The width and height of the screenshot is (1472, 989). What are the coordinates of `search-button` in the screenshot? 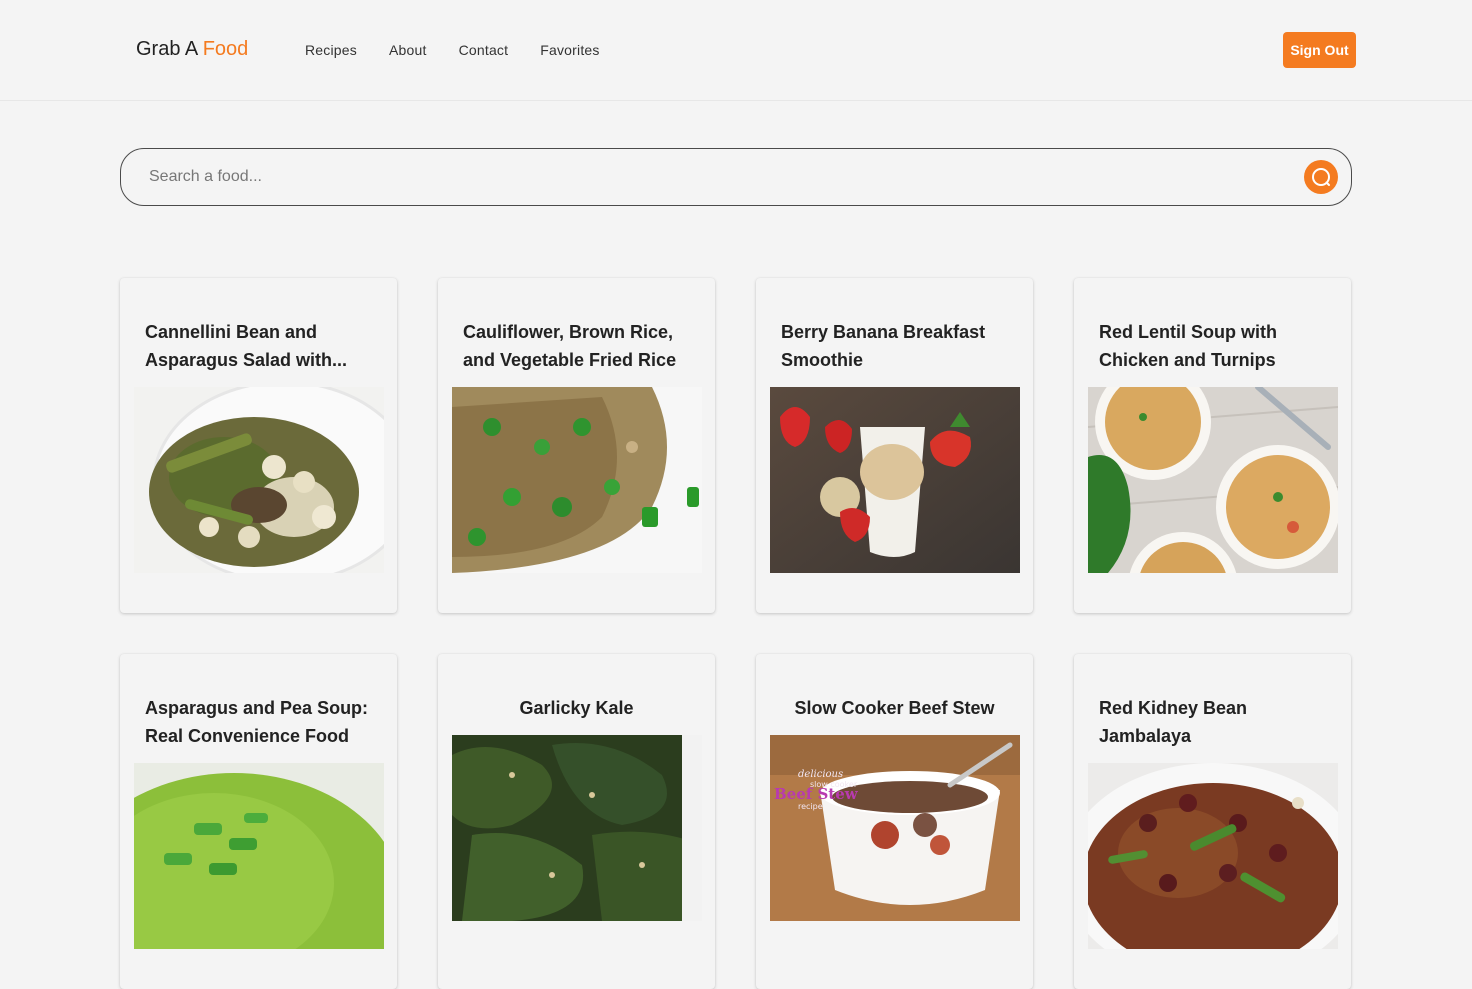 It's located at (1321, 177).